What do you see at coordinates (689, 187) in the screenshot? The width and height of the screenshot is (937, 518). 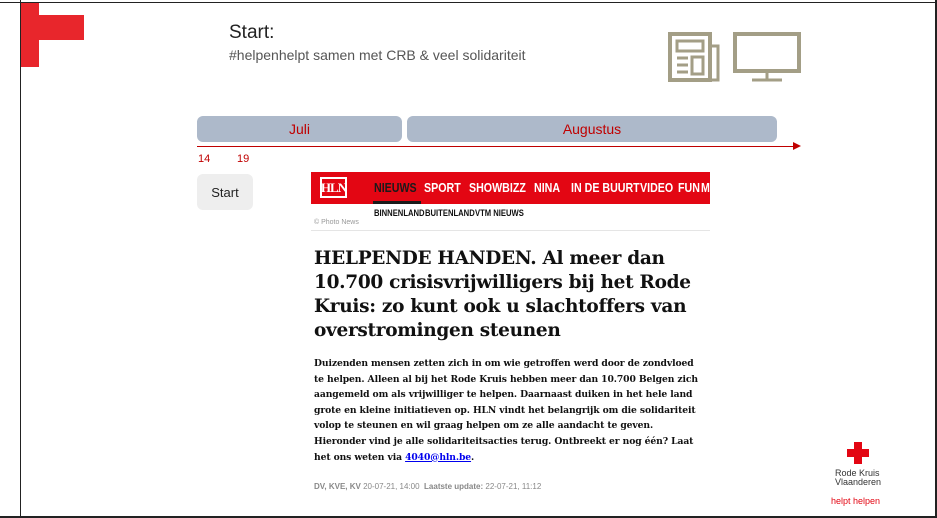 I see `nav-fun: FUN` at bounding box center [689, 187].